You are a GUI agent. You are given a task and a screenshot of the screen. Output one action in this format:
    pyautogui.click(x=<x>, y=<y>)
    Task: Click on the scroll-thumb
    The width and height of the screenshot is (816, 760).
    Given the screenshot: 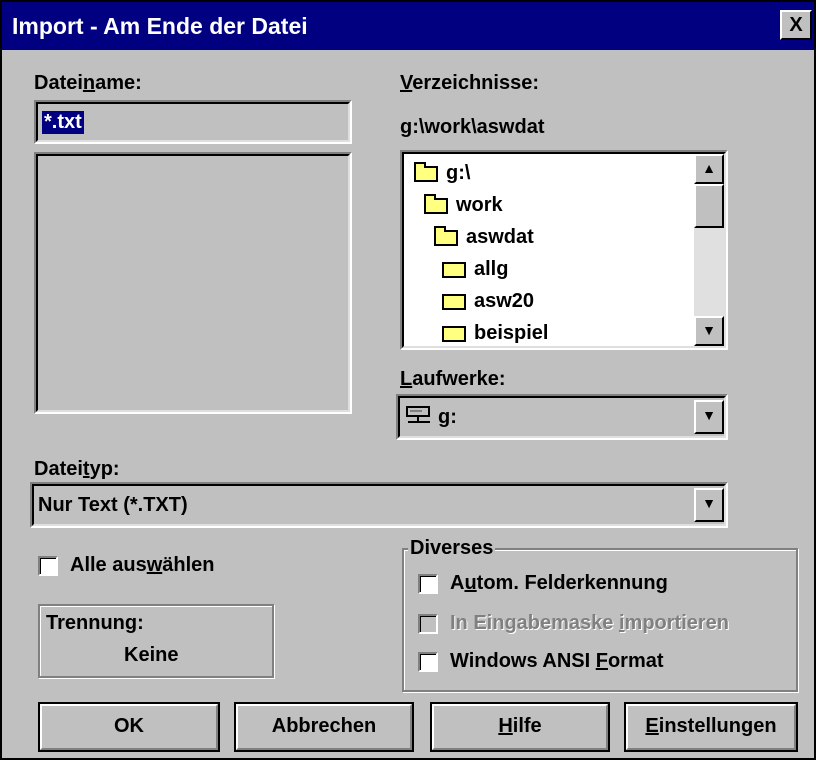 What is the action you would take?
    pyautogui.click(x=709, y=206)
    